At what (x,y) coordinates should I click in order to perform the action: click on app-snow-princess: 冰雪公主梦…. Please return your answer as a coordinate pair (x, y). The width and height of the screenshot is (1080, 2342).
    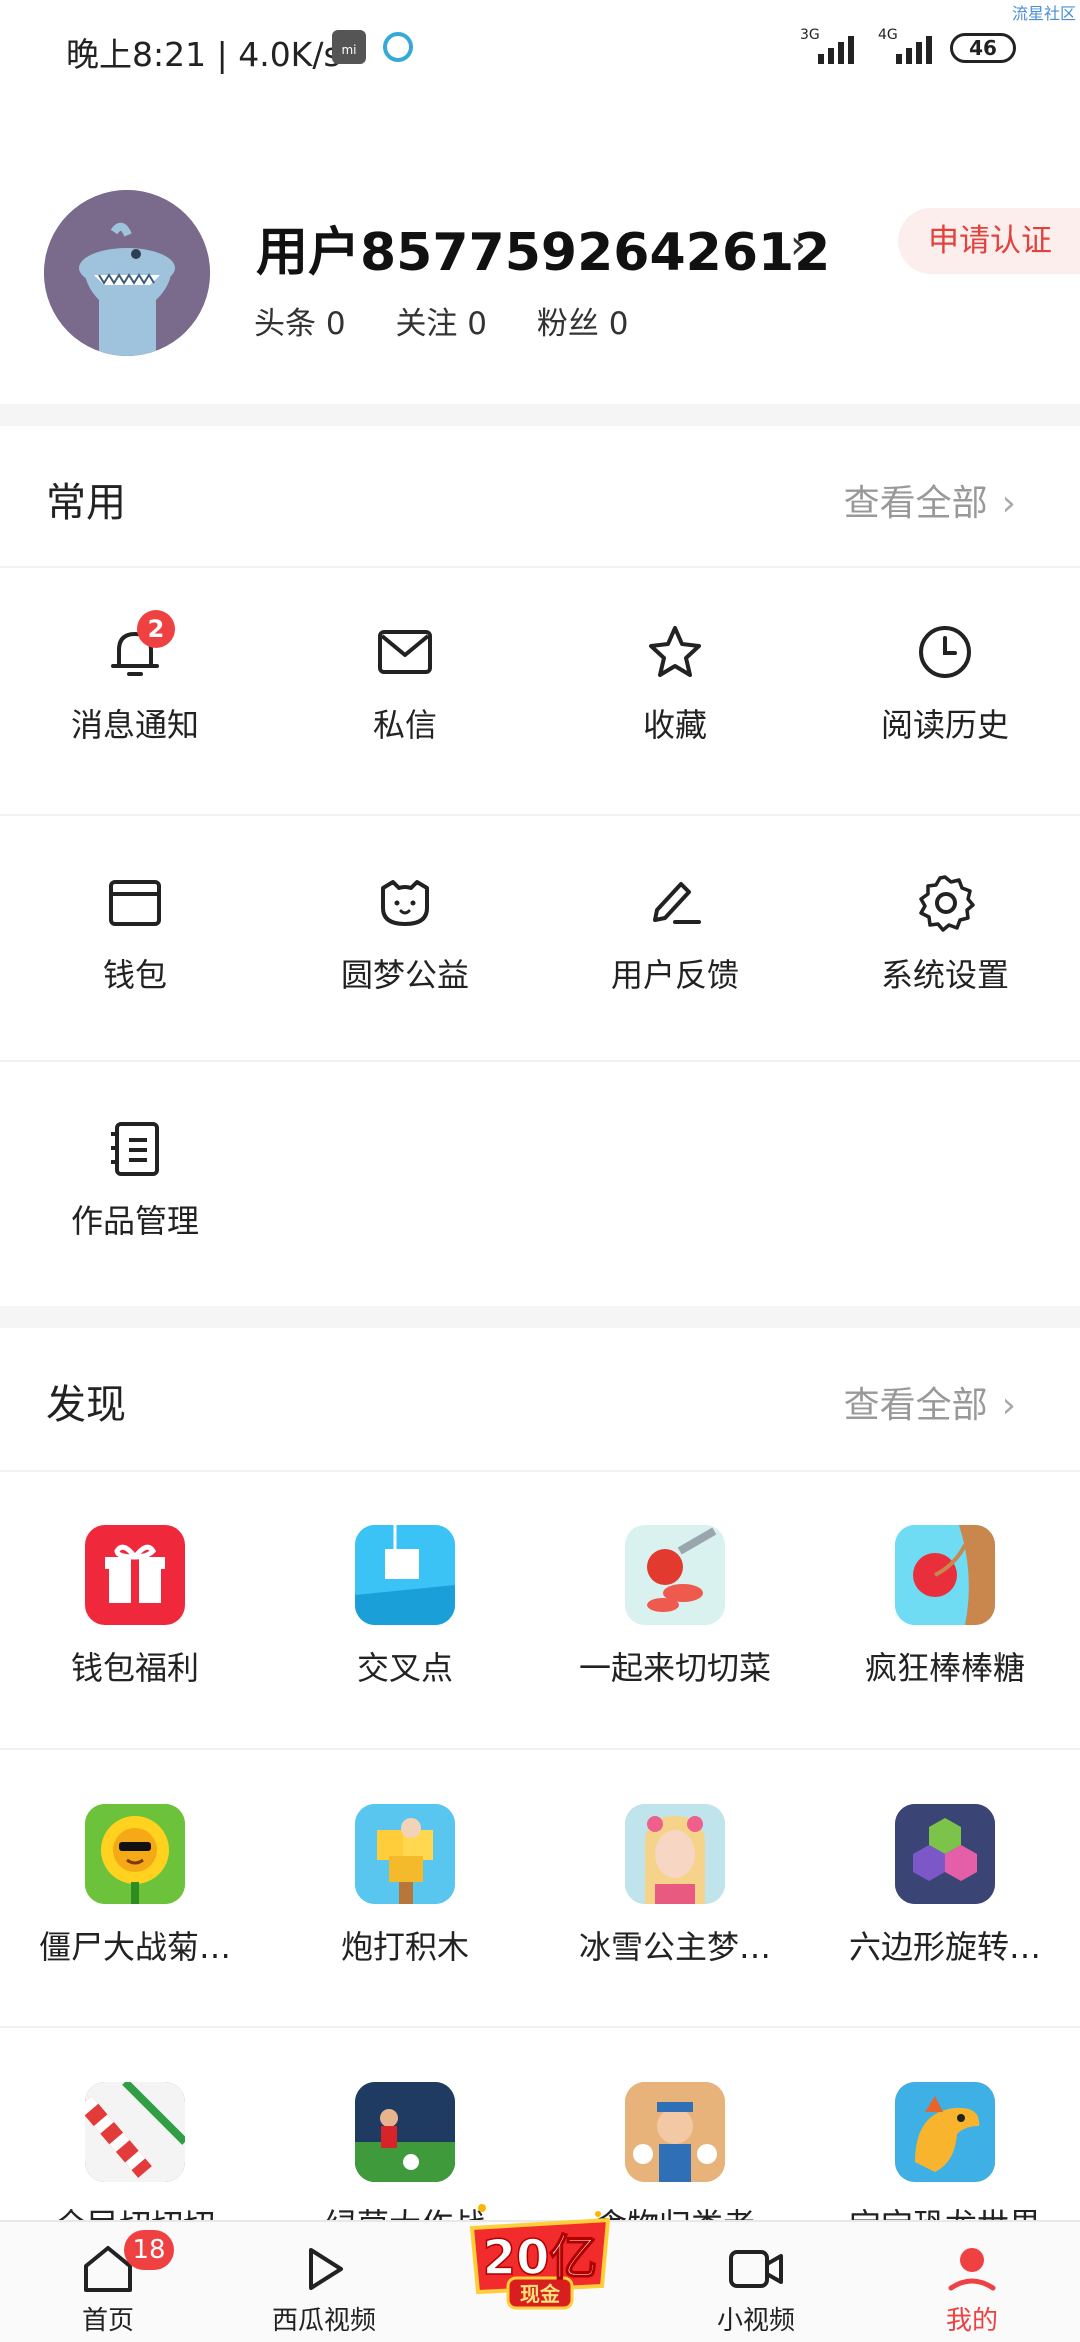
    Looking at the image, I should click on (675, 1886).